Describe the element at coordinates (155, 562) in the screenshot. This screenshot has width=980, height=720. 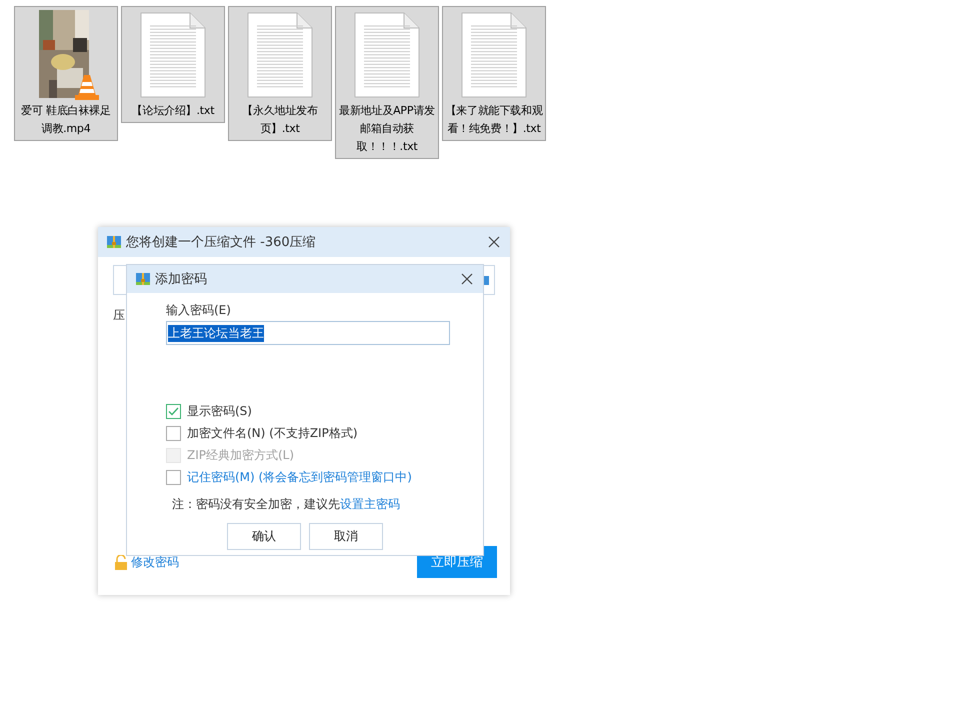
I see `change-password-link: 修改密码` at that location.